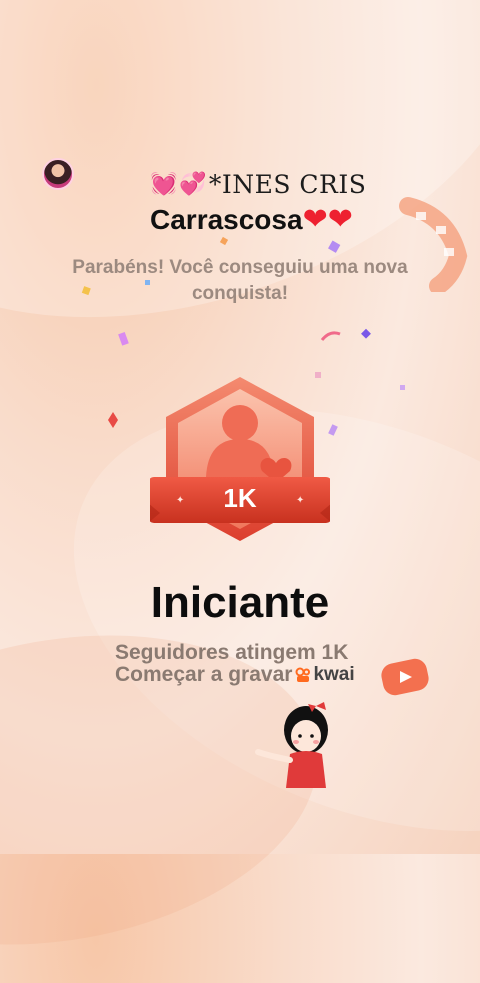  Describe the element at coordinates (405, 677) in the screenshot. I see `play-button-icon` at that location.